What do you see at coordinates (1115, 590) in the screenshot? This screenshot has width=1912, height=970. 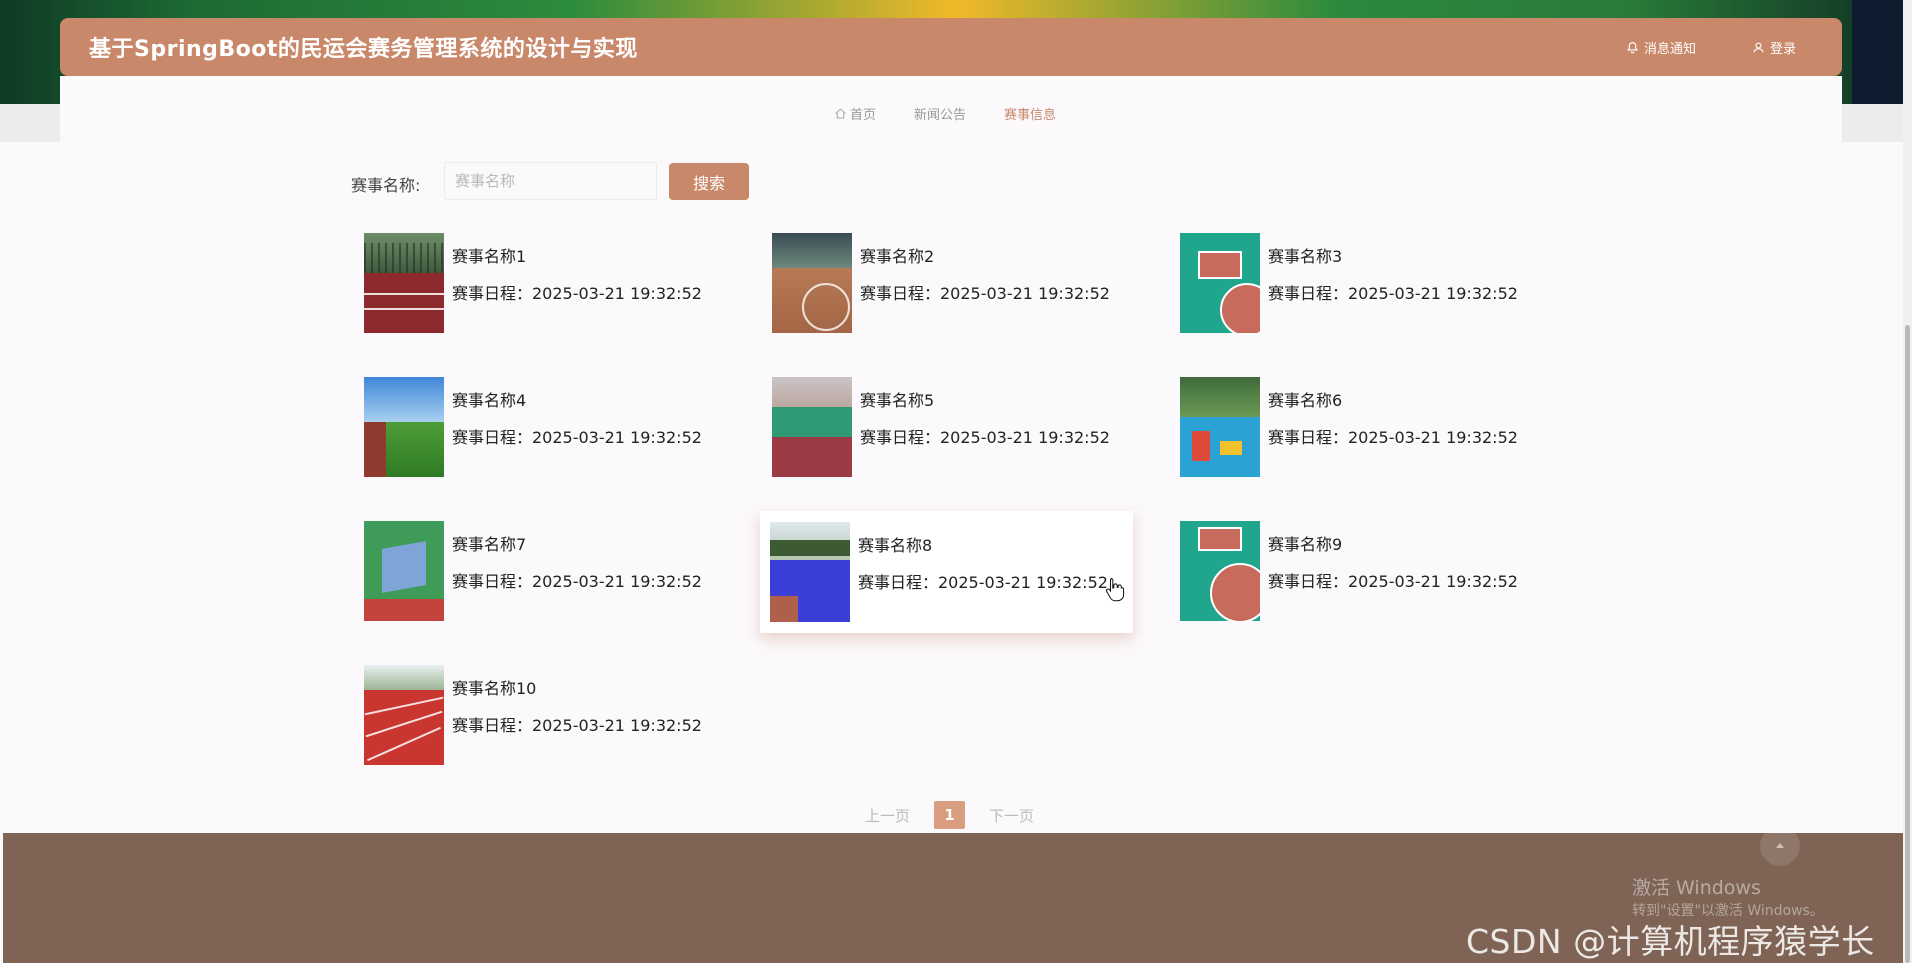 I see `hand-cursor-icon` at bounding box center [1115, 590].